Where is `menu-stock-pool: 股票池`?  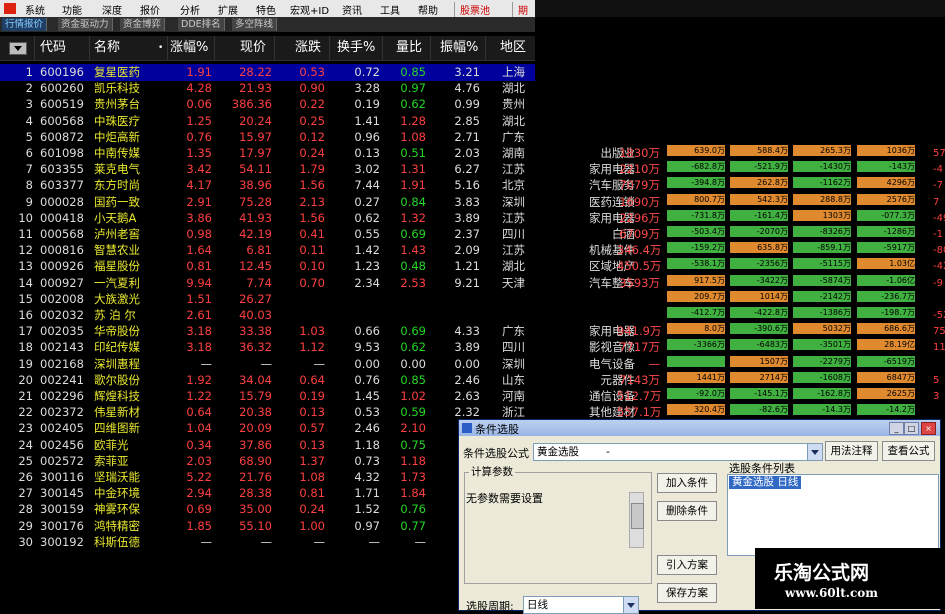
menu-stock-pool: 股票池 is located at coordinates (472, 9).